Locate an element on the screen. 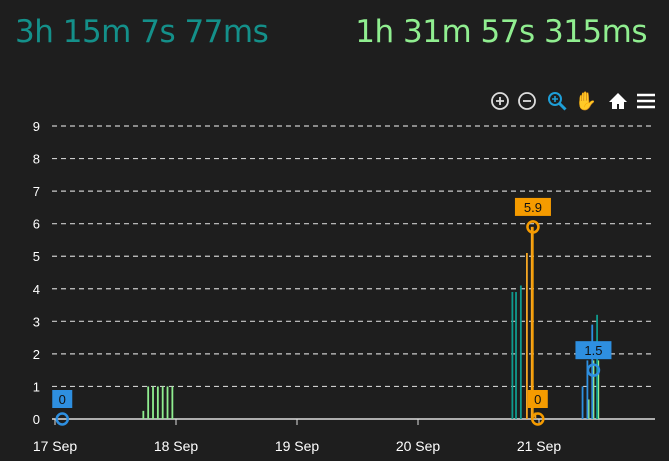  x-tick-label: 17 Sep is located at coordinates (55, 446).